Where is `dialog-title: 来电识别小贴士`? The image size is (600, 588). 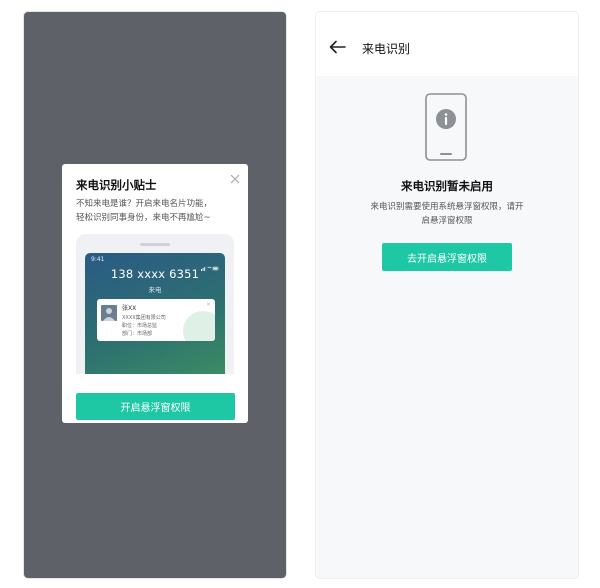 dialog-title: 来电识别小贴士 is located at coordinates (116, 185).